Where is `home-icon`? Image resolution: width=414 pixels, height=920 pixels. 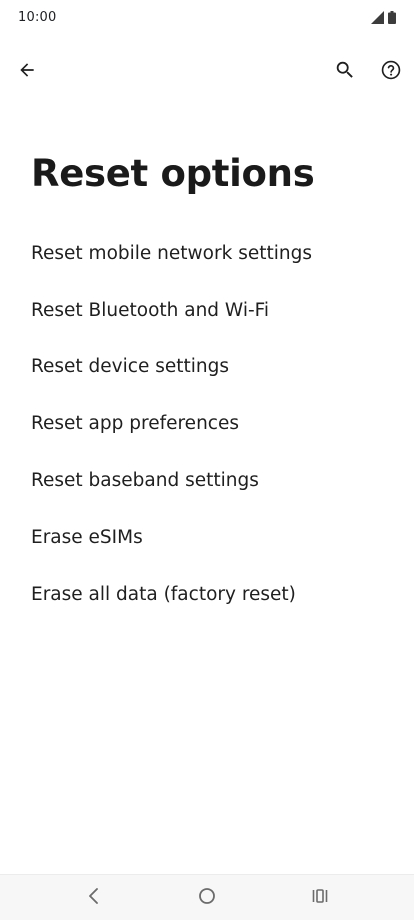 home-icon is located at coordinates (207, 898).